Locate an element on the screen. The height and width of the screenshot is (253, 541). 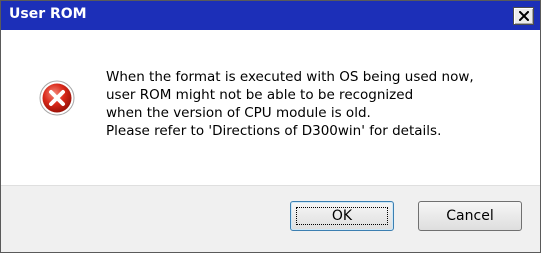
cancel-button: Cancel is located at coordinates (470, 216).